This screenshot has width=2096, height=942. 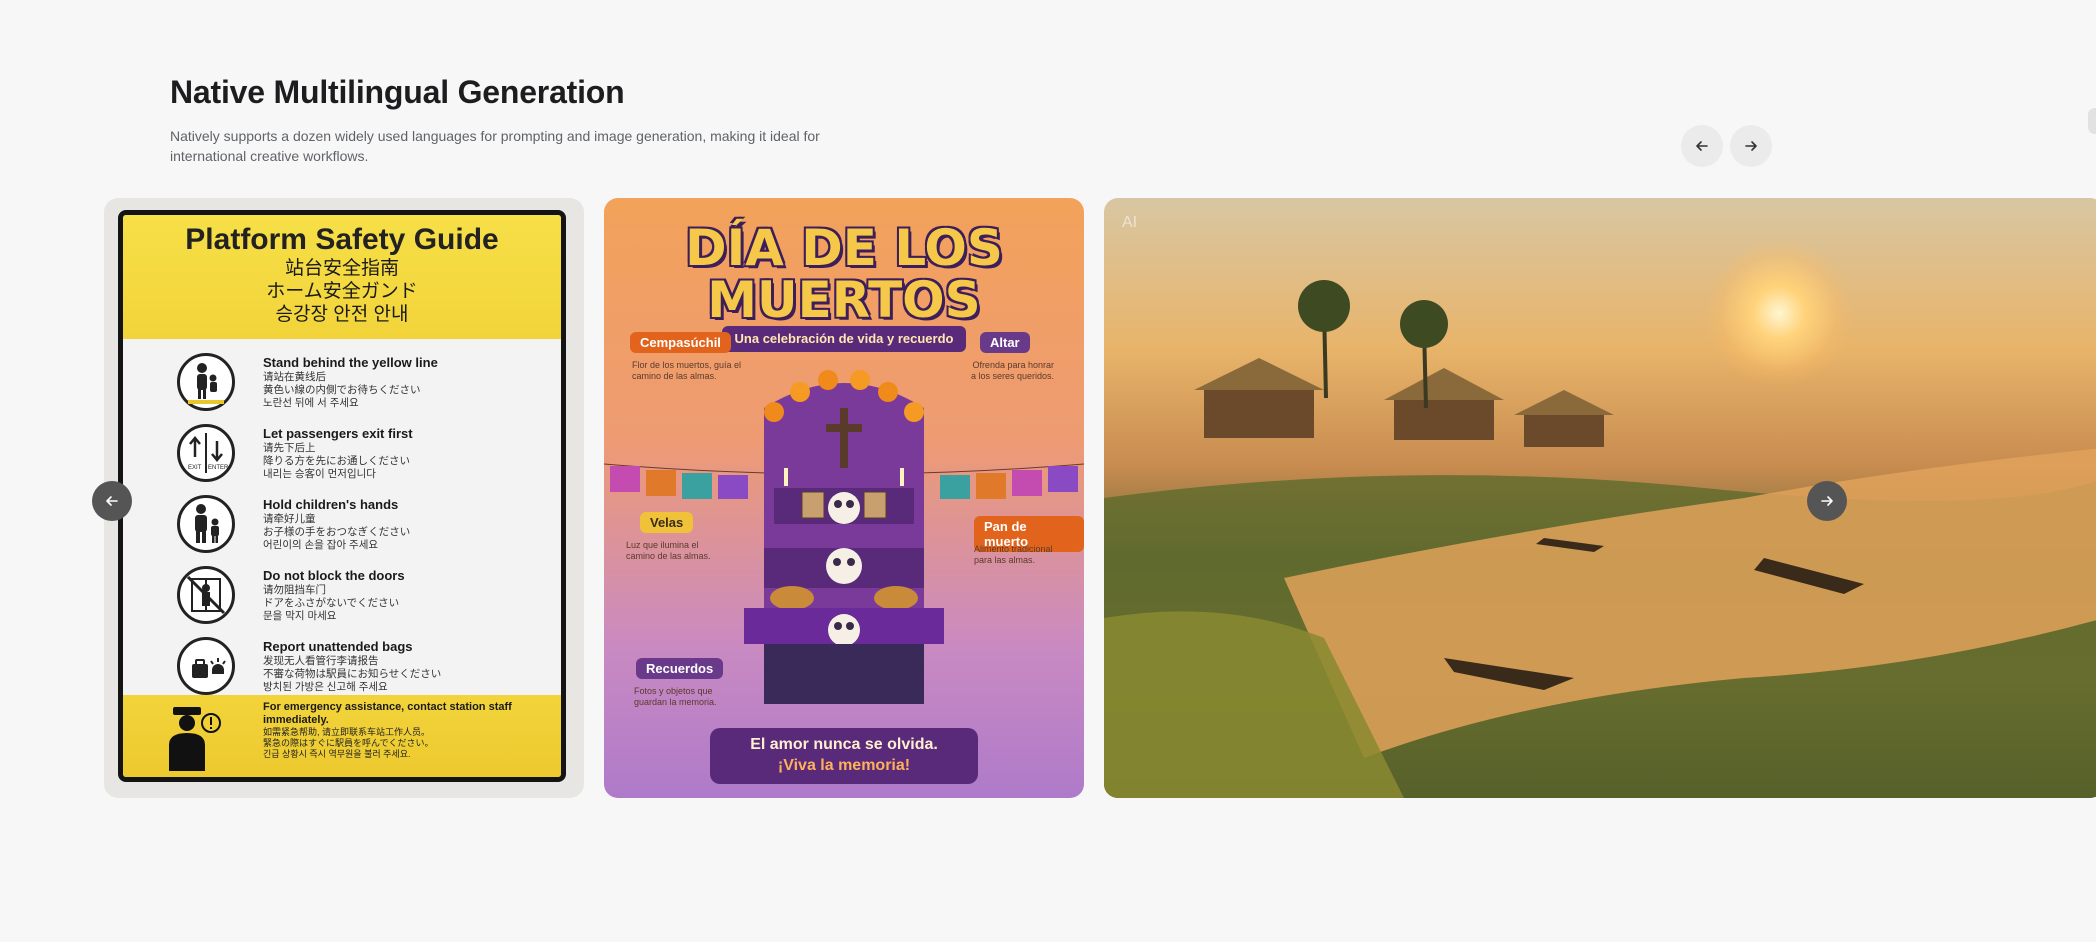 What do you see at coordinates (680, 668) in the screenshot?
I see `label-recuerdos: Recuerdos` at bounding box center [680, 668].